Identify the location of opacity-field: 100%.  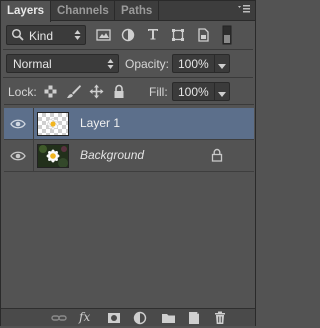
(201, 63).